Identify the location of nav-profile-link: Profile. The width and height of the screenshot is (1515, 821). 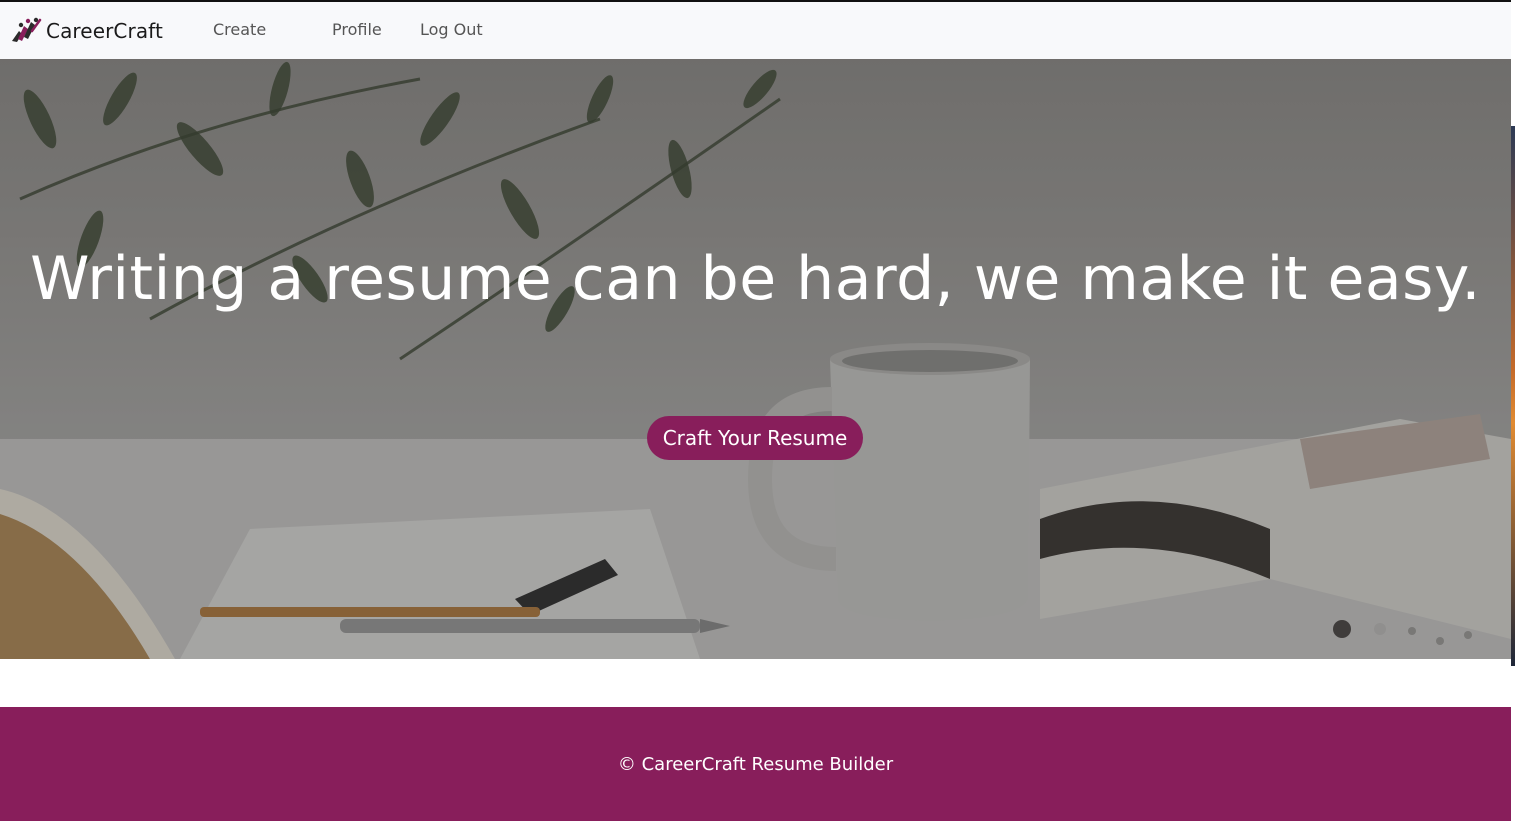
(357, 29).